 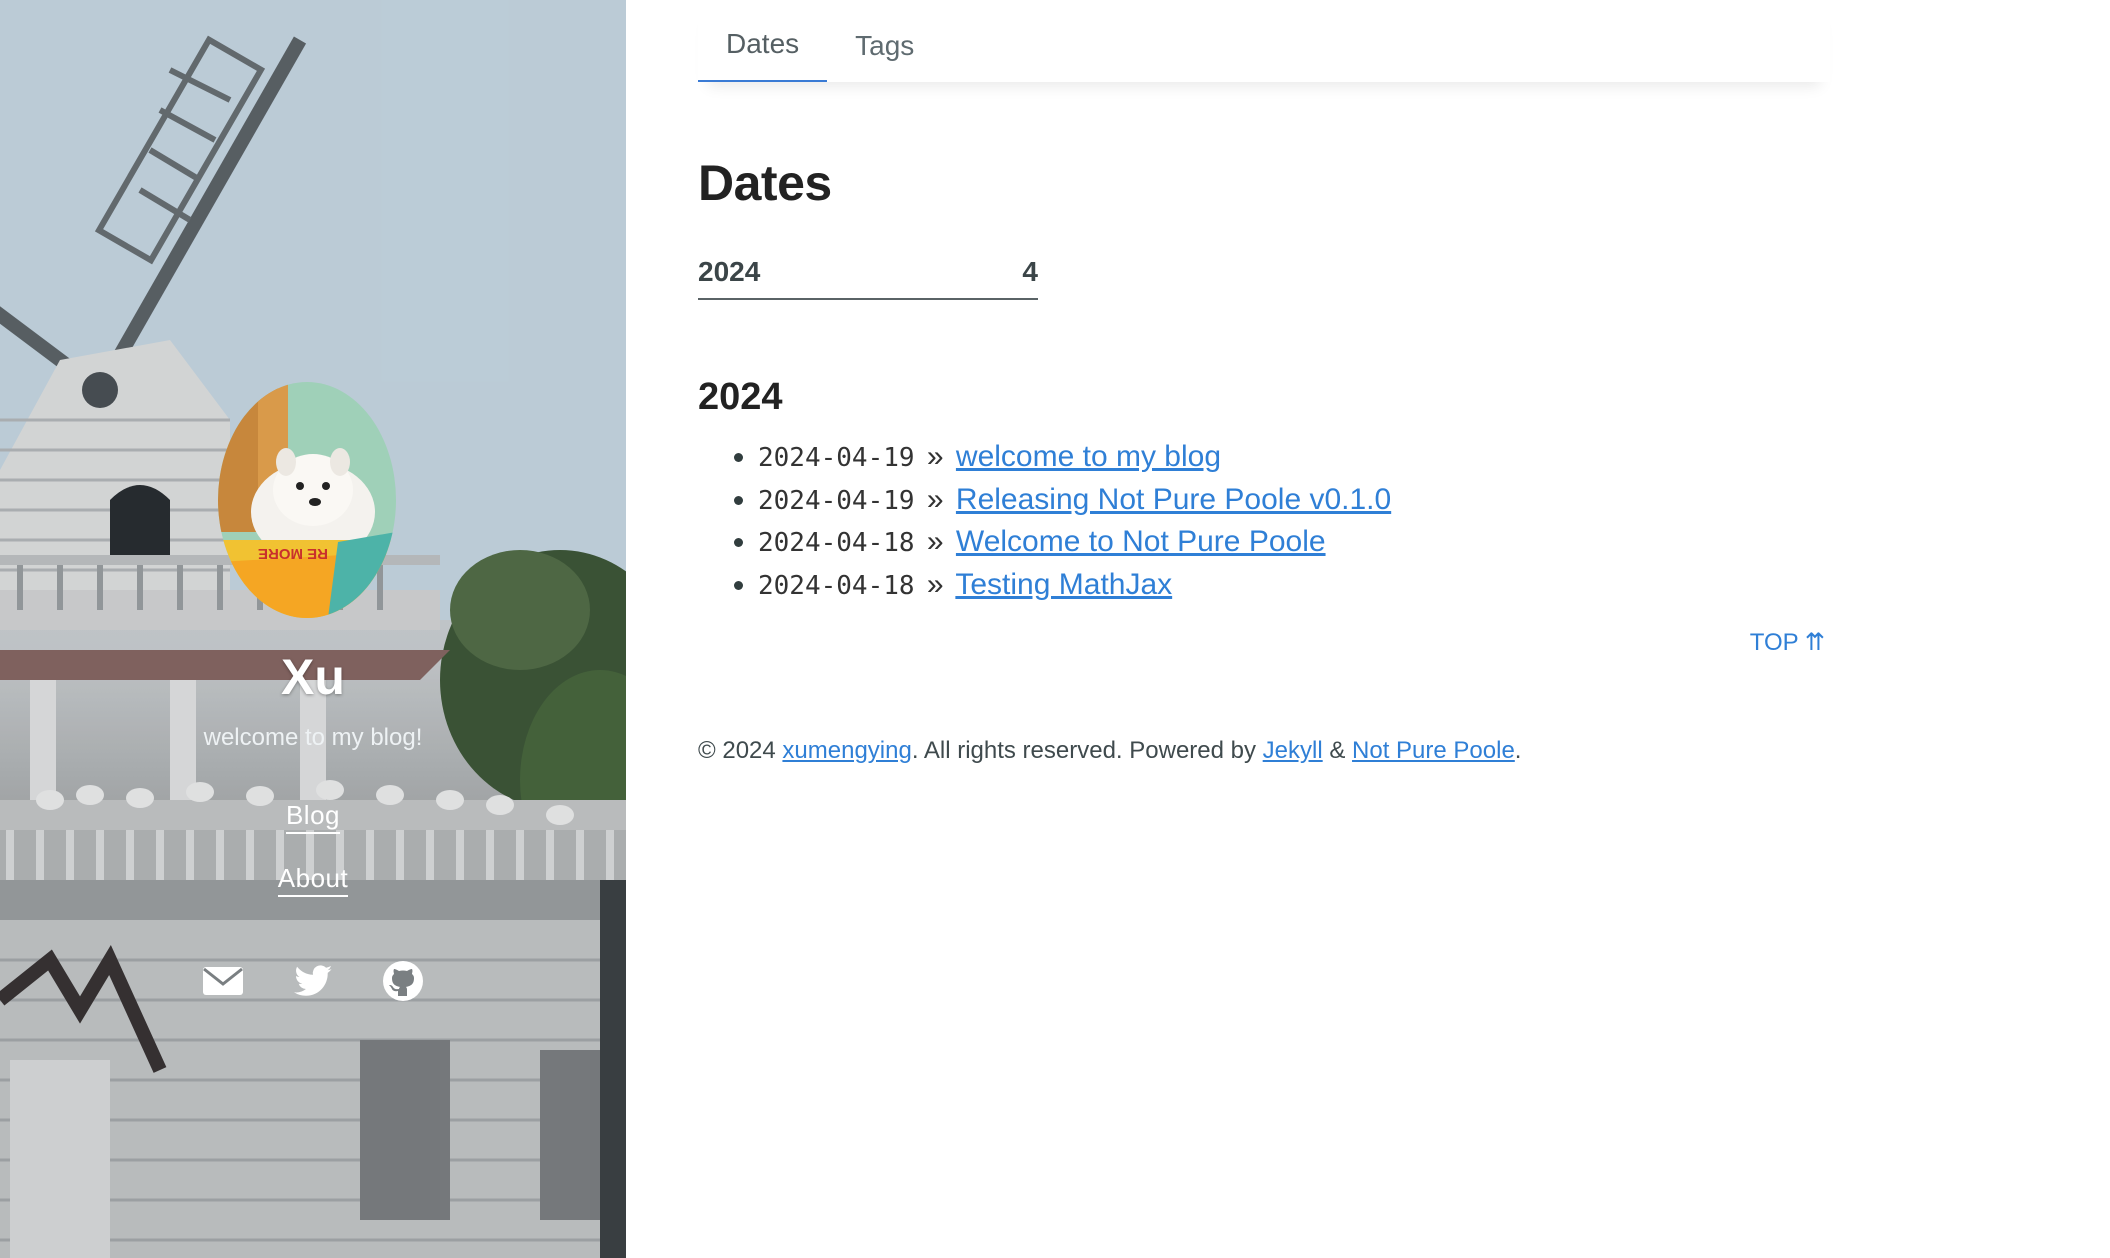 What do you see at coordinates (884, 56) in the screenshot?
I see `tab-tags: Tags` at bounding box center [884, 56].